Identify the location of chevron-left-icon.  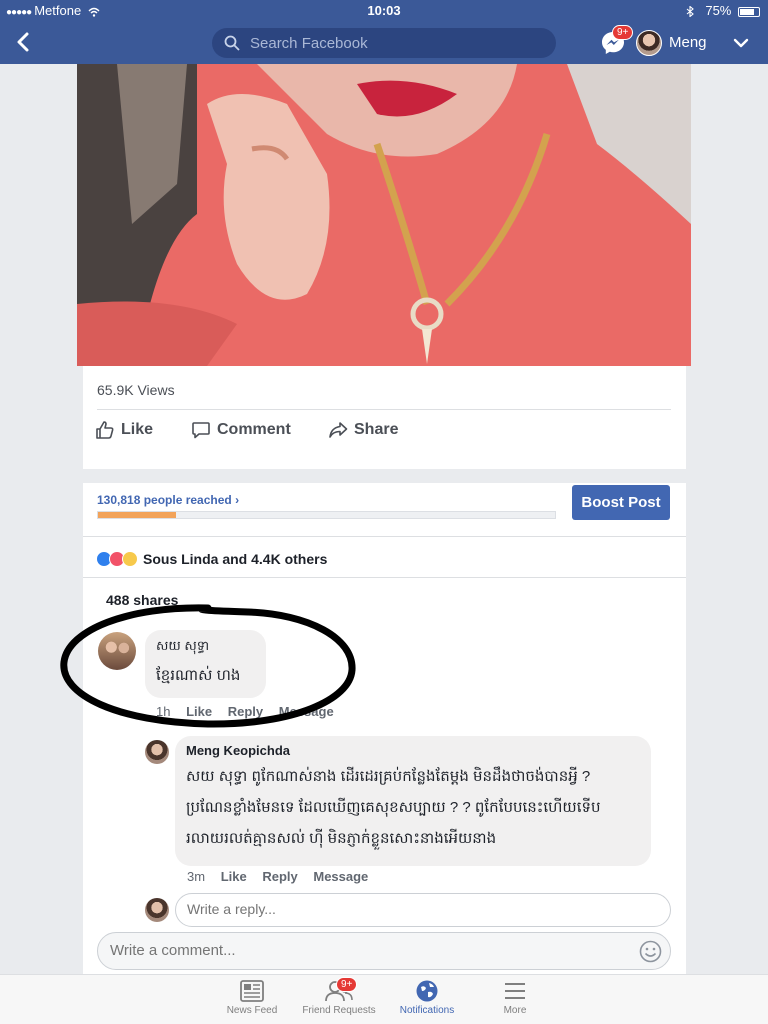
(23, 42).